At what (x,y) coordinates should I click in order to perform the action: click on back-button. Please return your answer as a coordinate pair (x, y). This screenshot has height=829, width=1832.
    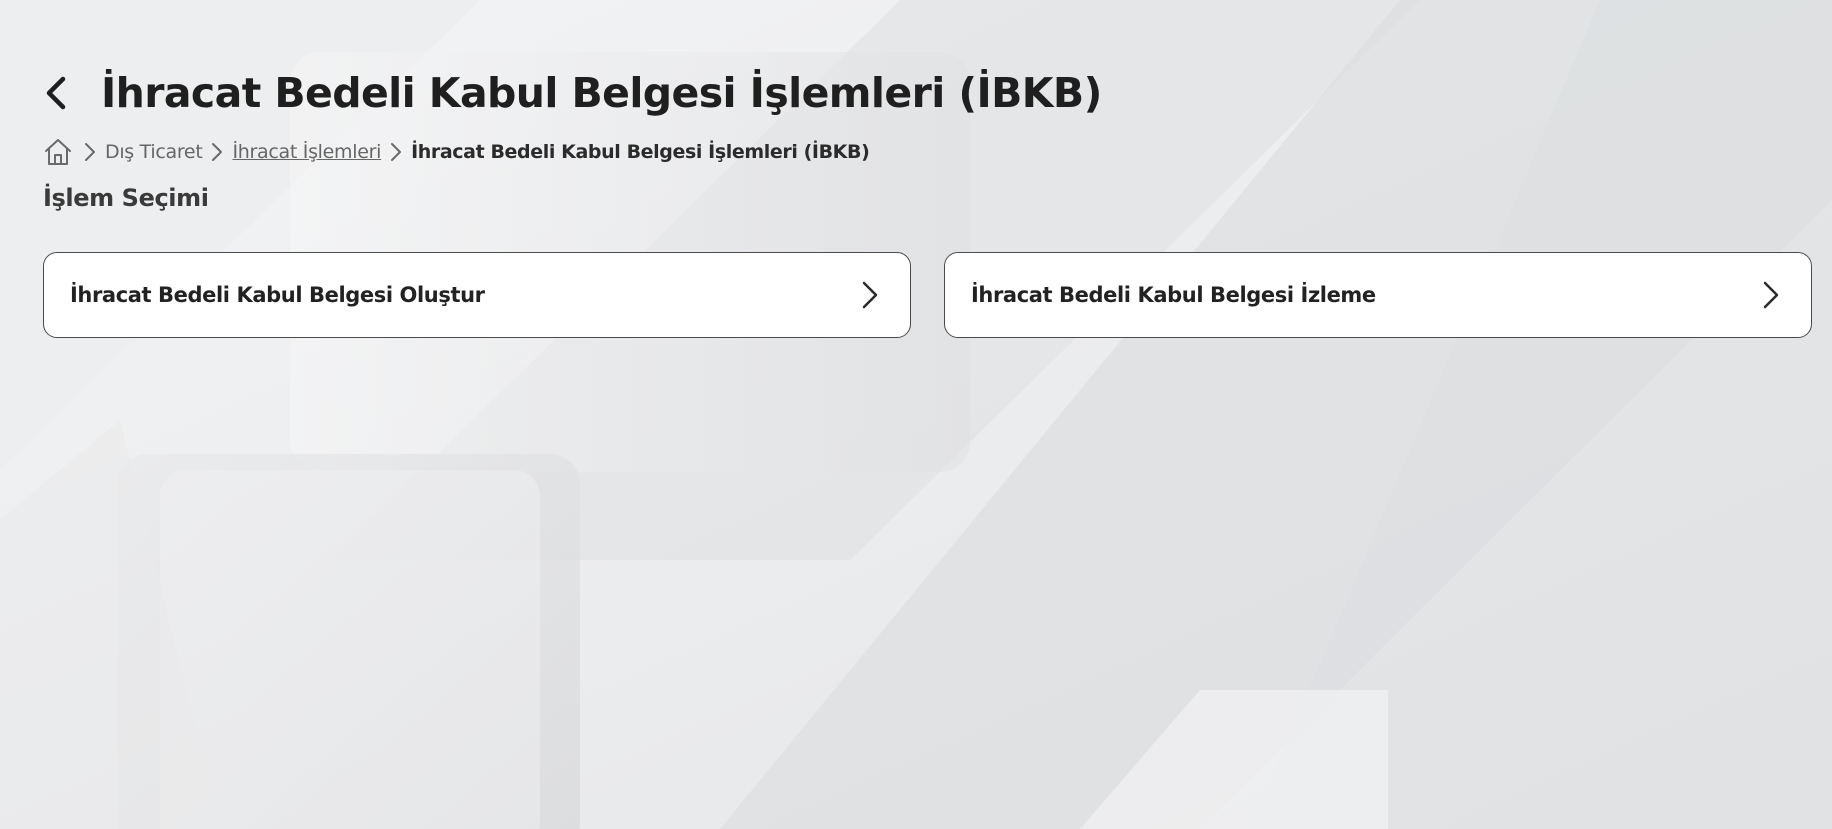
    Looking at the image, I should click on (60, 93).